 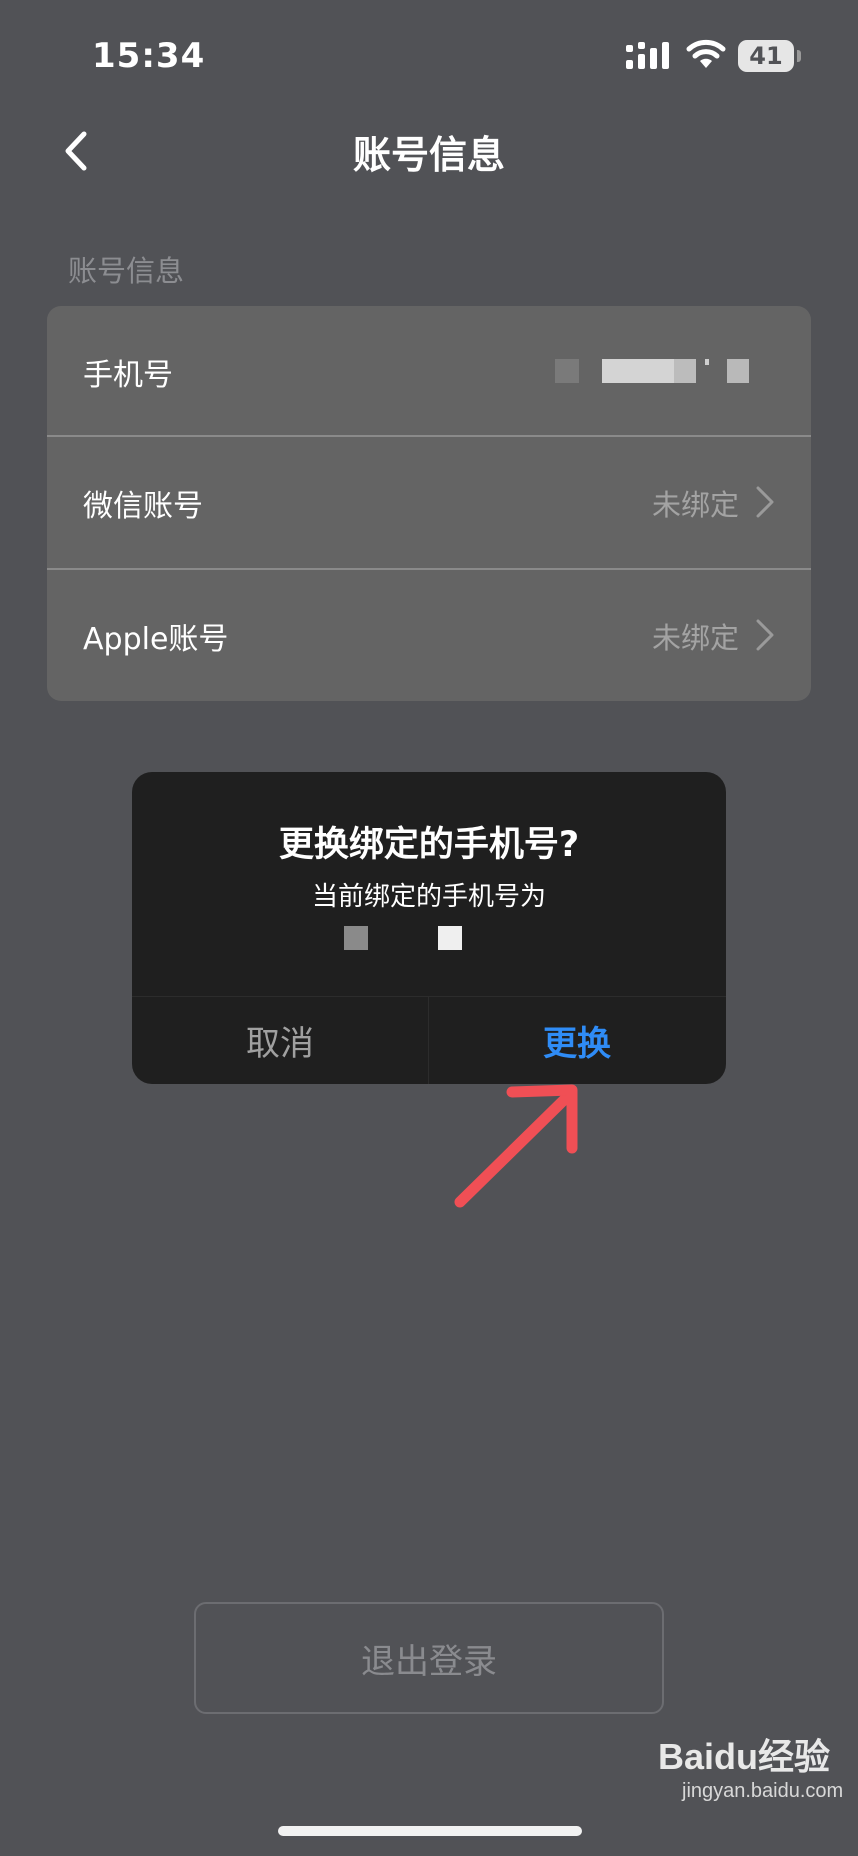 I want to click on battery-icon: 41, so click(x=769, y=56).